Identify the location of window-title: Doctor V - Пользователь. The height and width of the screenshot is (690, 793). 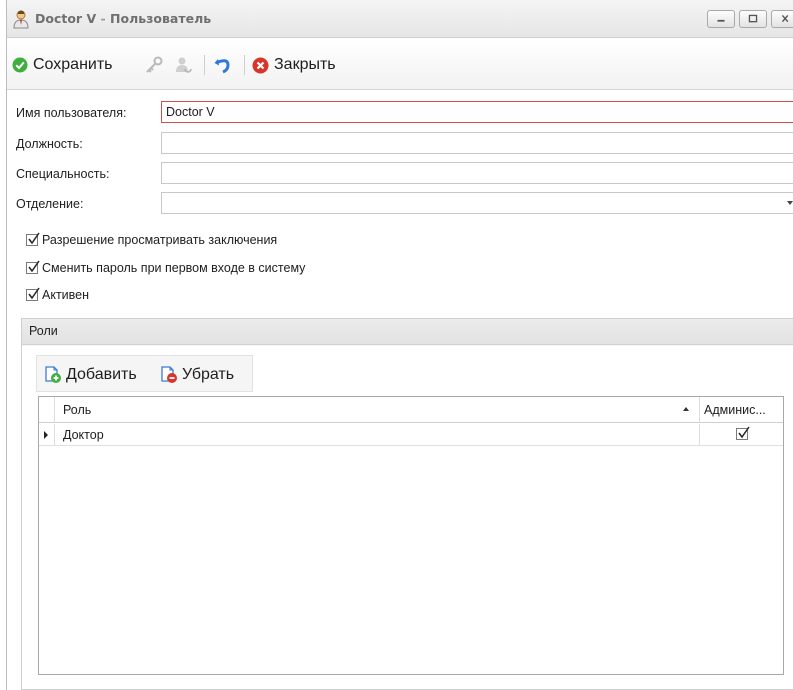
(123, 18).